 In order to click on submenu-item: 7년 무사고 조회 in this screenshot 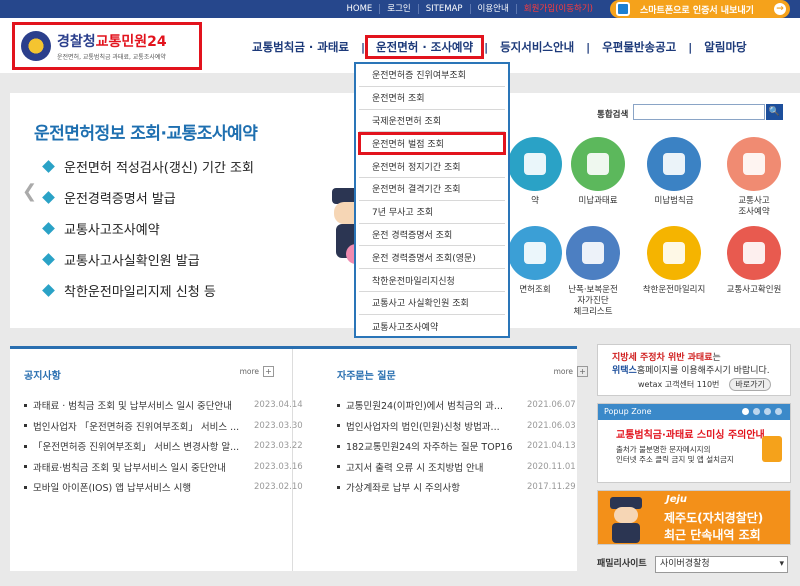, I will do `click(432, 212)`.